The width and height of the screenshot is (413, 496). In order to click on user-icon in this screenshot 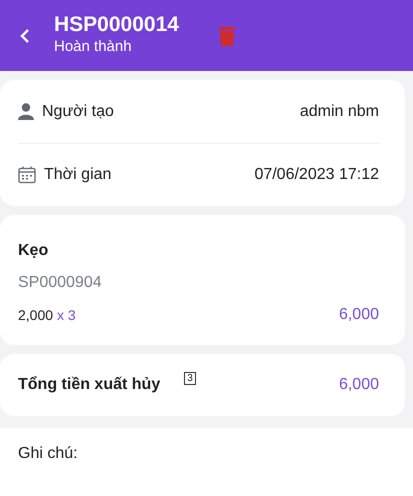, I will do `click(26, 111)`.